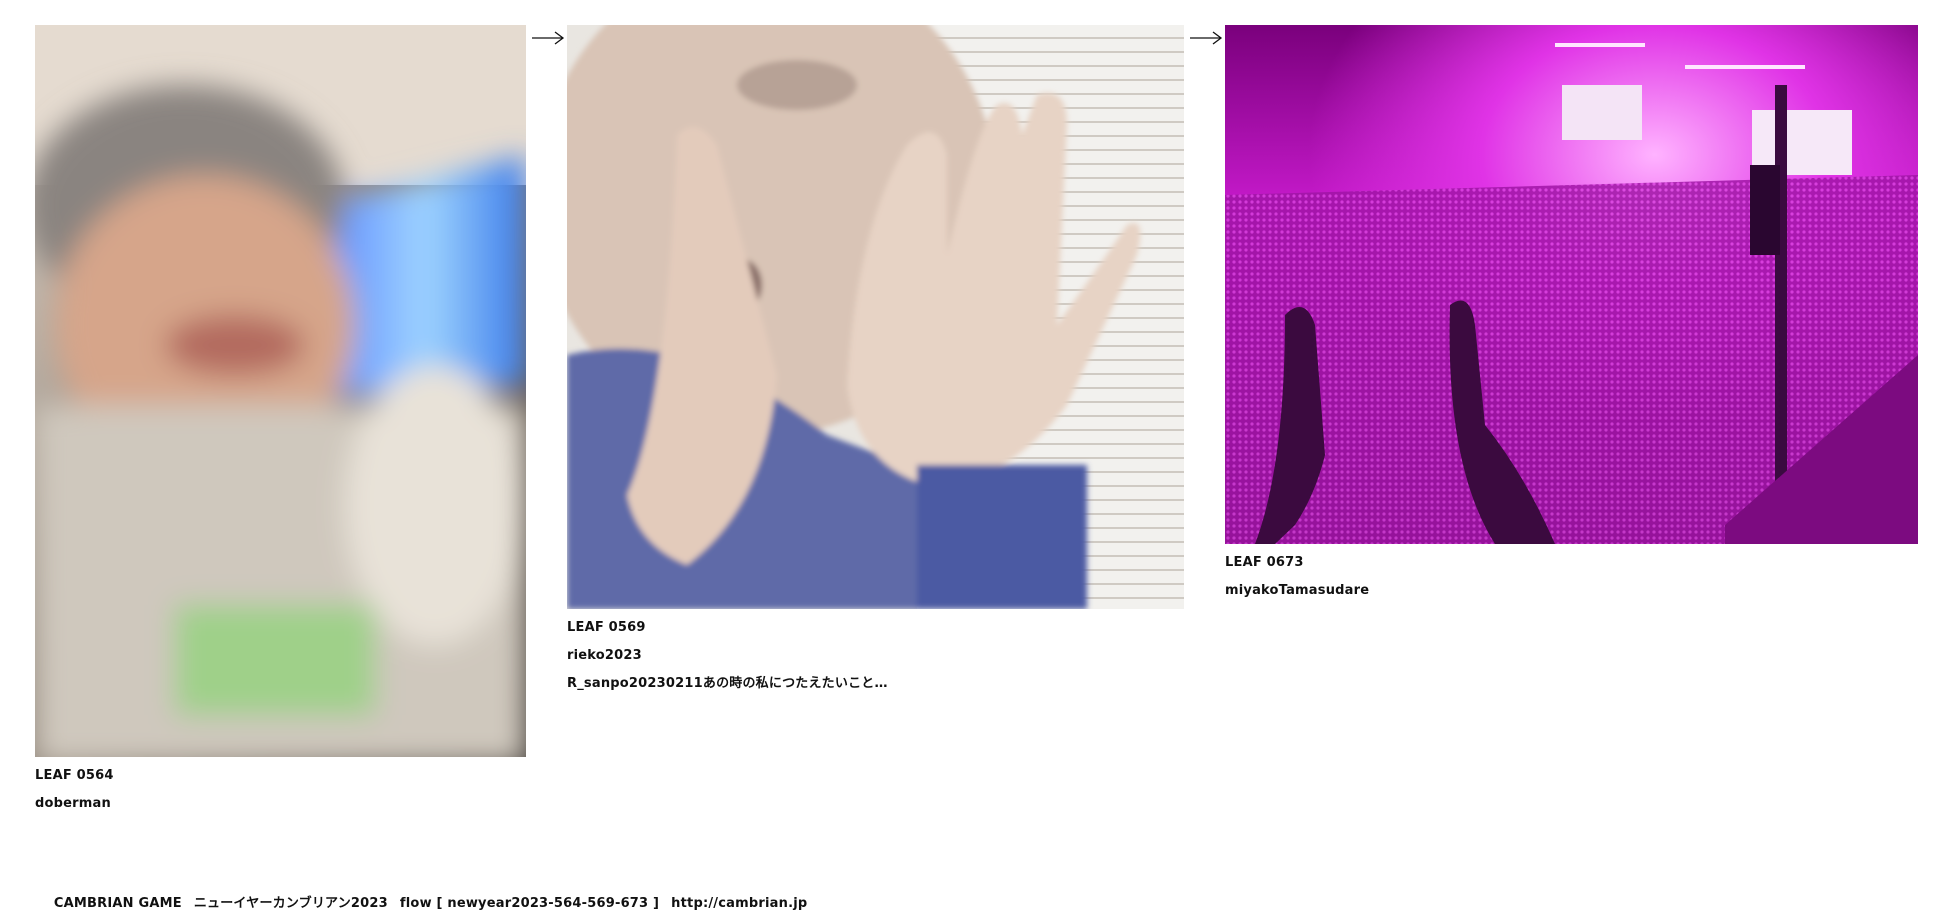 This screenshot has width=1953, height=912. Describe the element at coordinates (118, 903) in the screenshot. I see `footer-brand: CAMBRIAN GAME` at that location.